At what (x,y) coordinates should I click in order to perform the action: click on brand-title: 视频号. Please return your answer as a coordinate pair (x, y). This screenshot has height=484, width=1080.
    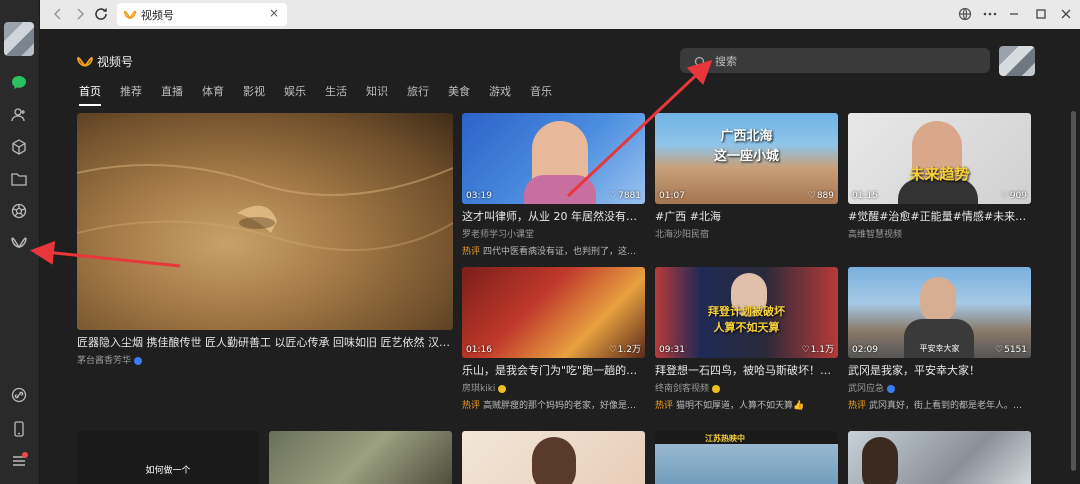
    Looking at the image, I should click on (115, 62).